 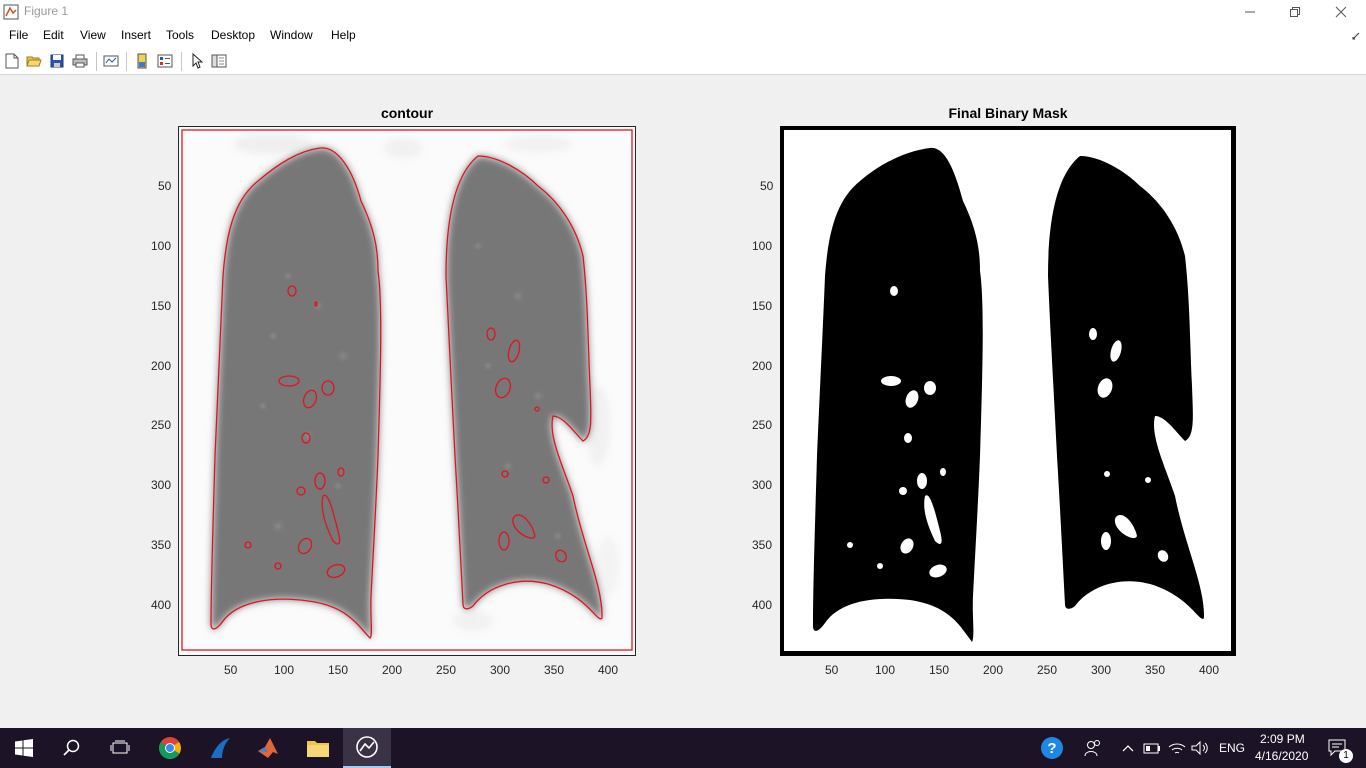 I want to click on volume-tray-button, so click(x=1200, y=748).